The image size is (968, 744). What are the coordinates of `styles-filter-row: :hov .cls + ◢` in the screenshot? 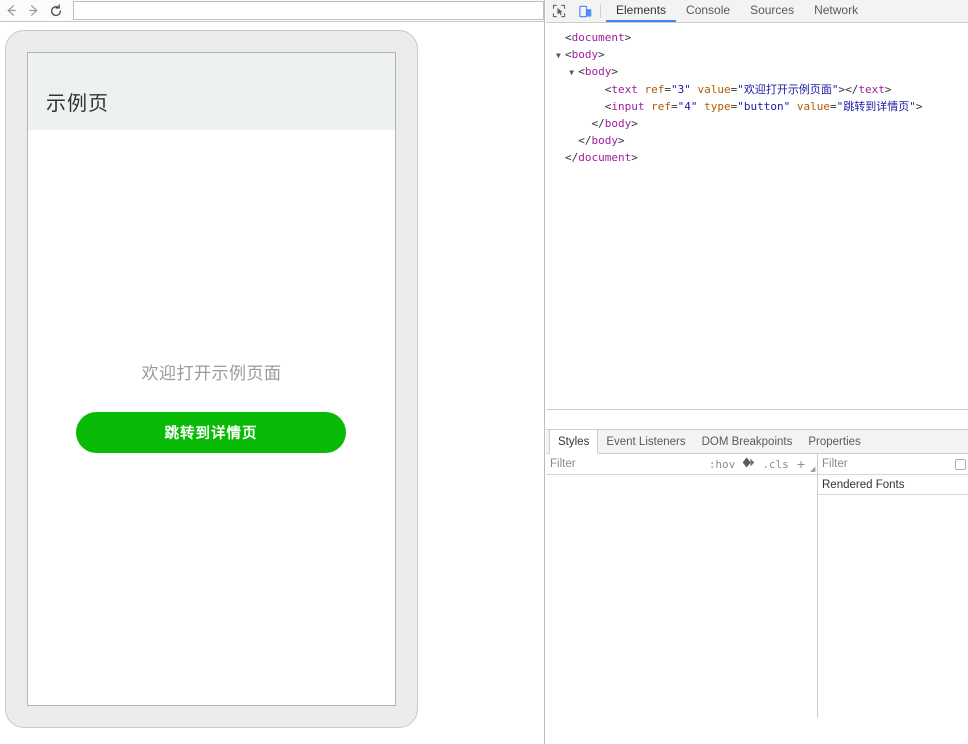 It's located at (681, 464).